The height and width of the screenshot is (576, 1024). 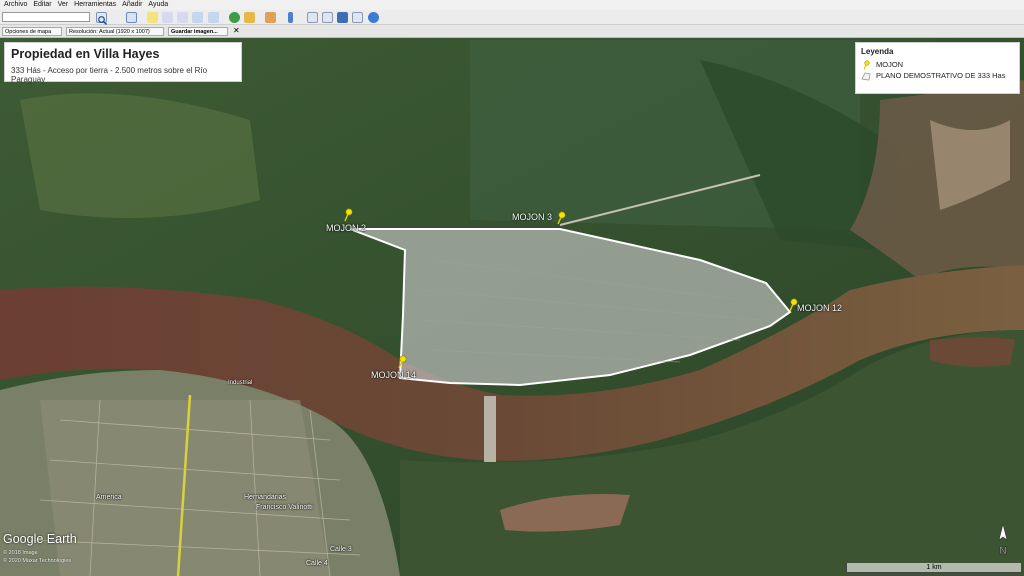 What do you see at coordinates (373, 17) in the screenshot?
I see `earth-icon` at bounding box center [373, 17].